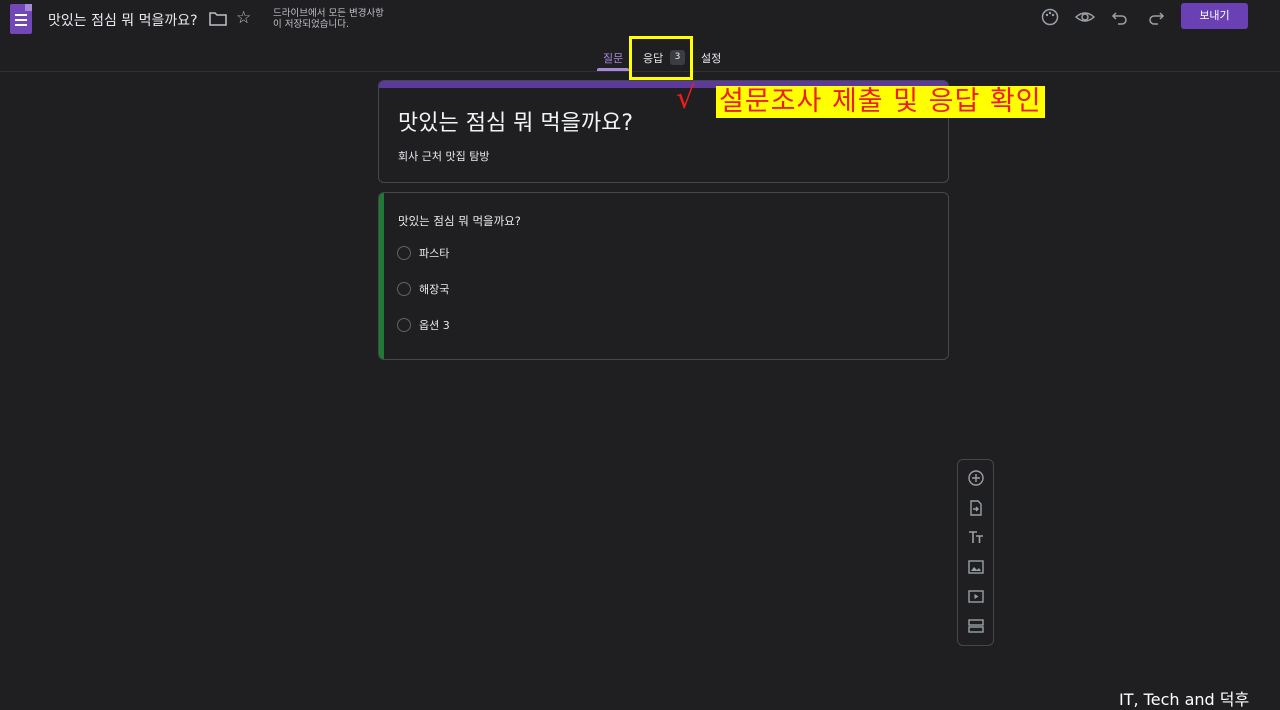  What do you see at coordinates (1184, 699) in the screenshot?
I see `watermark: IT, Tech and 덕후` at bounding box center [1184, 699].